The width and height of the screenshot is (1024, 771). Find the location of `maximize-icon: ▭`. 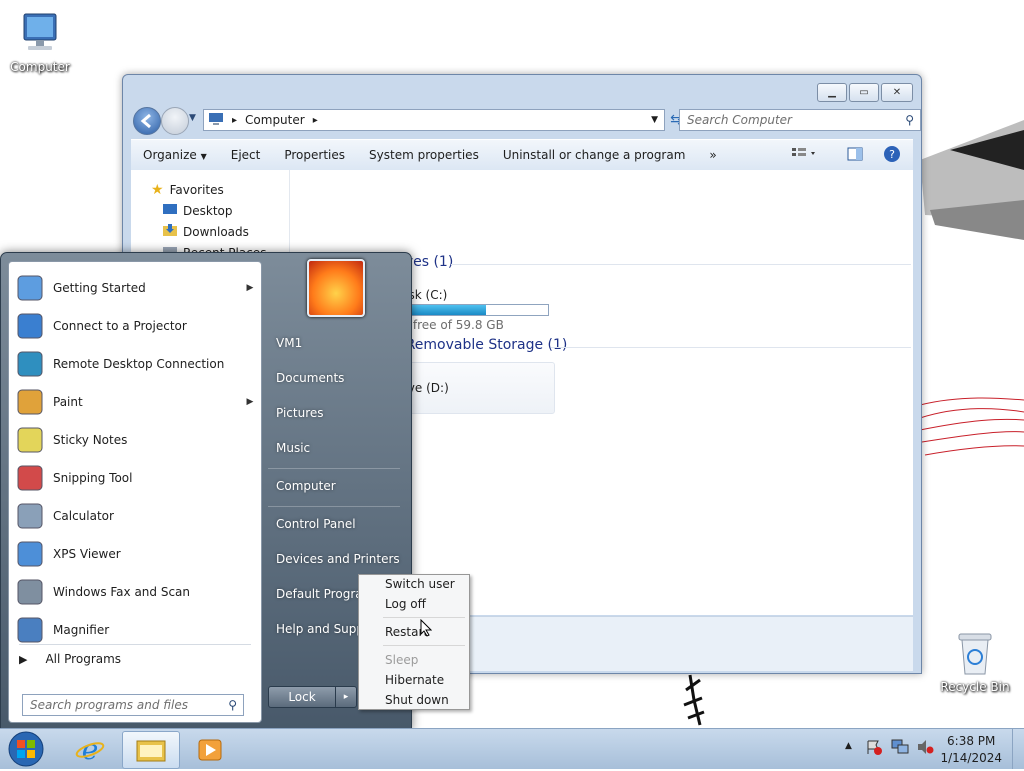

maximize-icon: ▭ is located at coordinates (864, 92).